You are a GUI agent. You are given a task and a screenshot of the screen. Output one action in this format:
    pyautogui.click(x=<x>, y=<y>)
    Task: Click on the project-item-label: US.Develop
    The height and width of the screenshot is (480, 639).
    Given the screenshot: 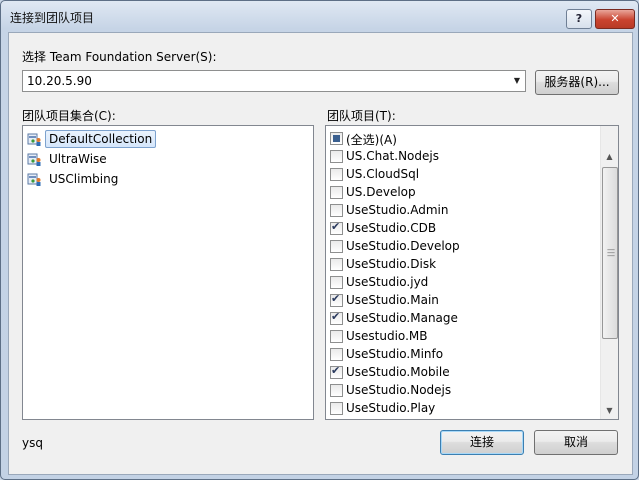 What is the action you would take?
    pyautogui.click(x=381, y=192)
    